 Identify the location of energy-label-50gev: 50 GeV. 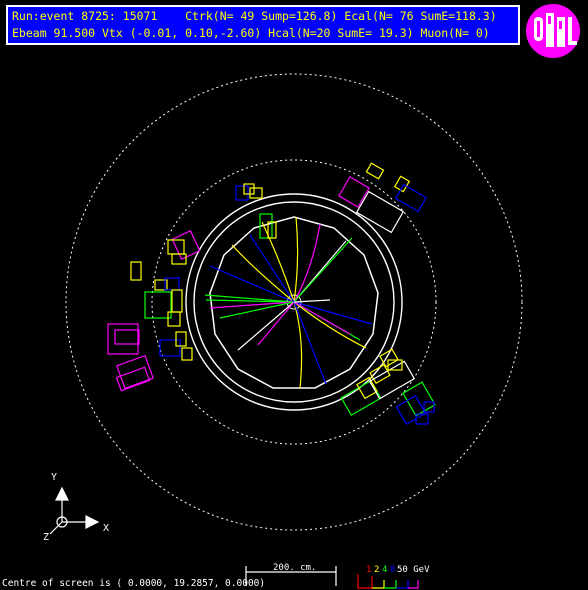
(413, 570).